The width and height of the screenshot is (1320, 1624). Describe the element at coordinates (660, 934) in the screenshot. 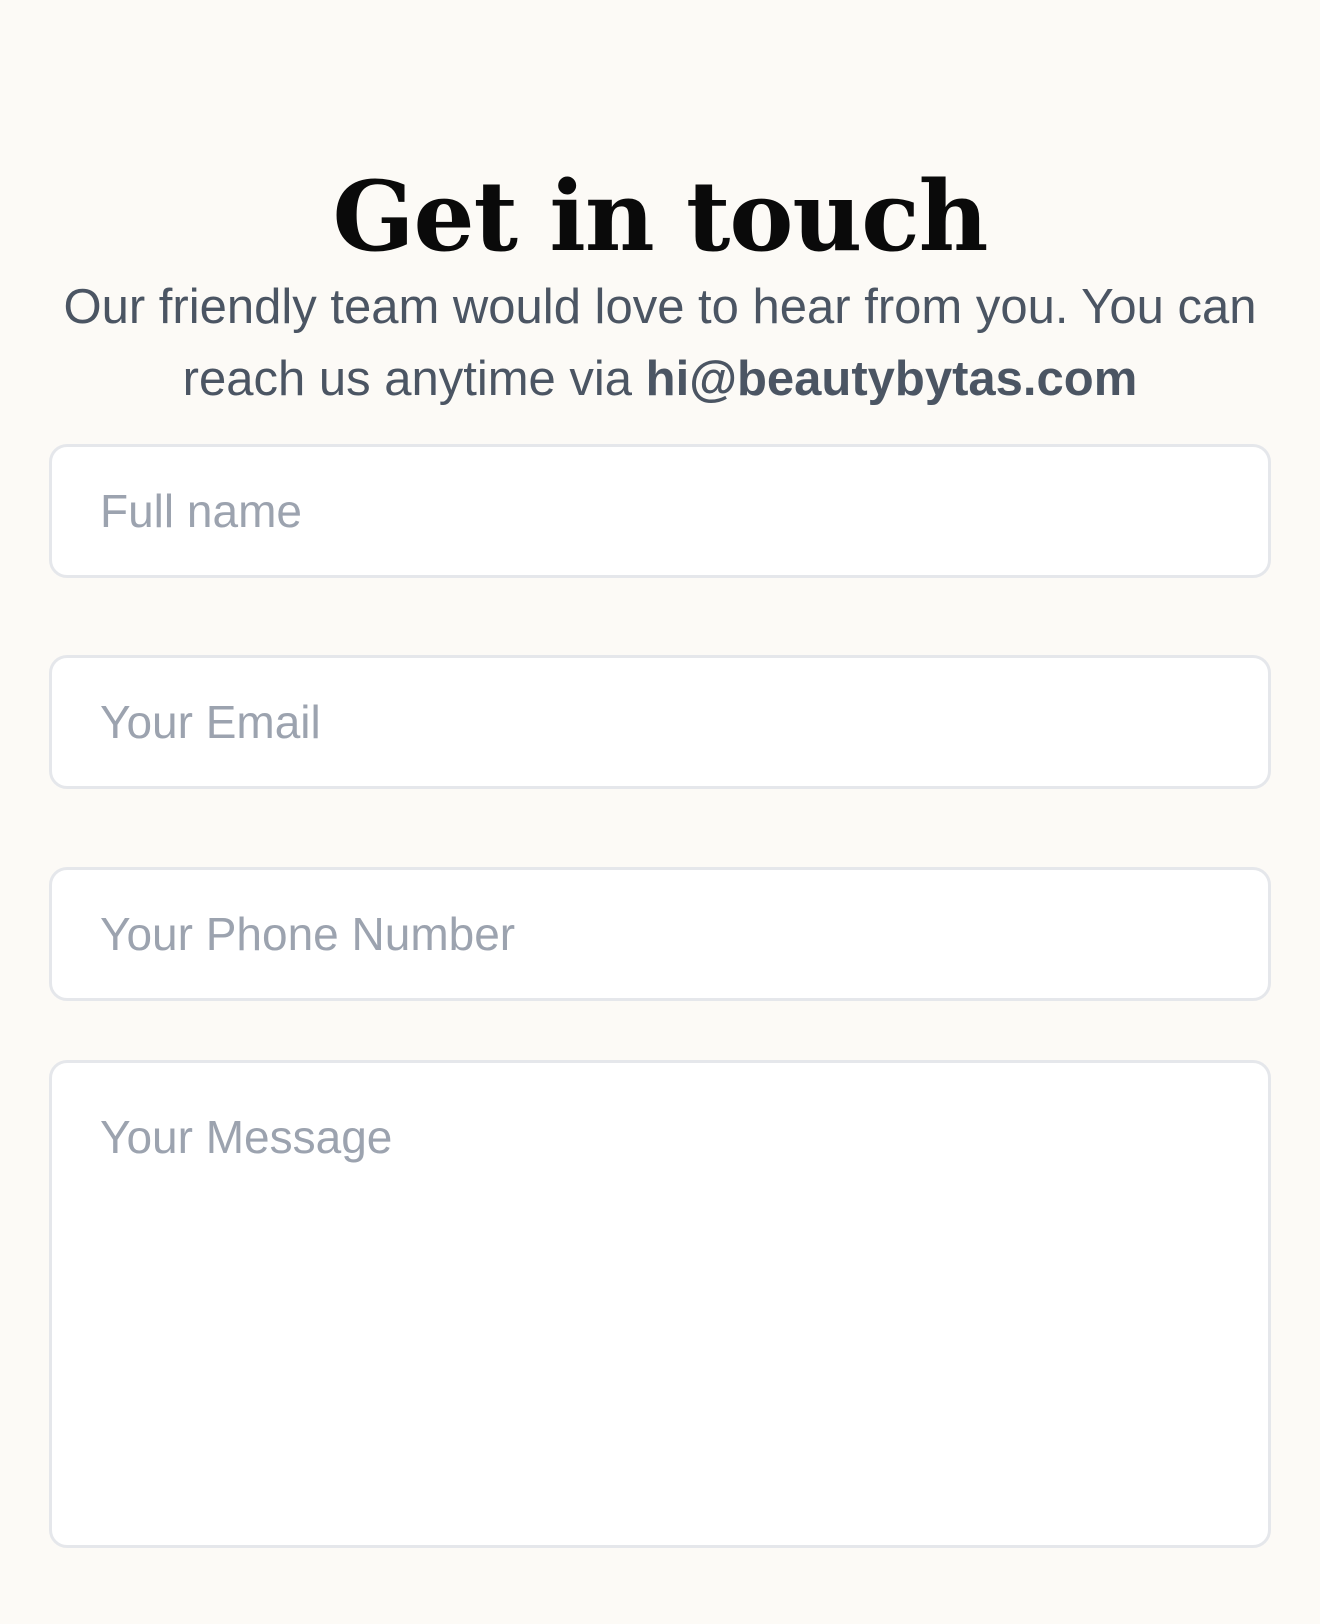

I see `phone-input` at that location.